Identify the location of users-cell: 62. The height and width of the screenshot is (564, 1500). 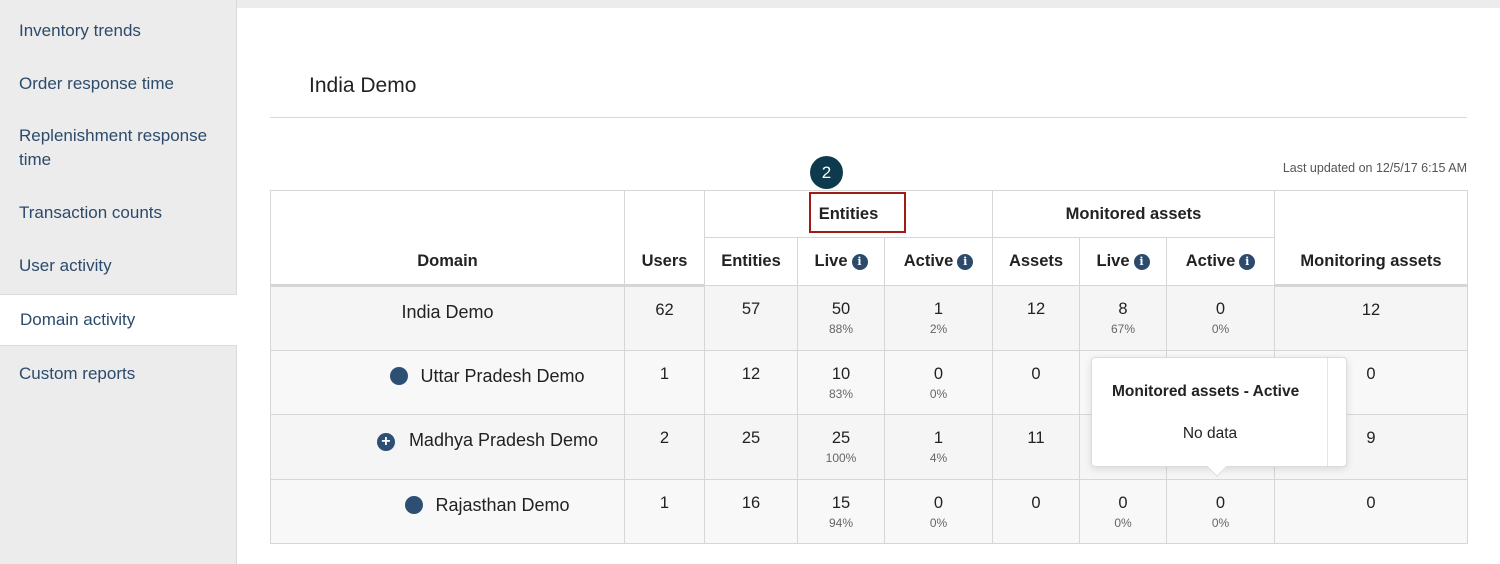
(664, 318).